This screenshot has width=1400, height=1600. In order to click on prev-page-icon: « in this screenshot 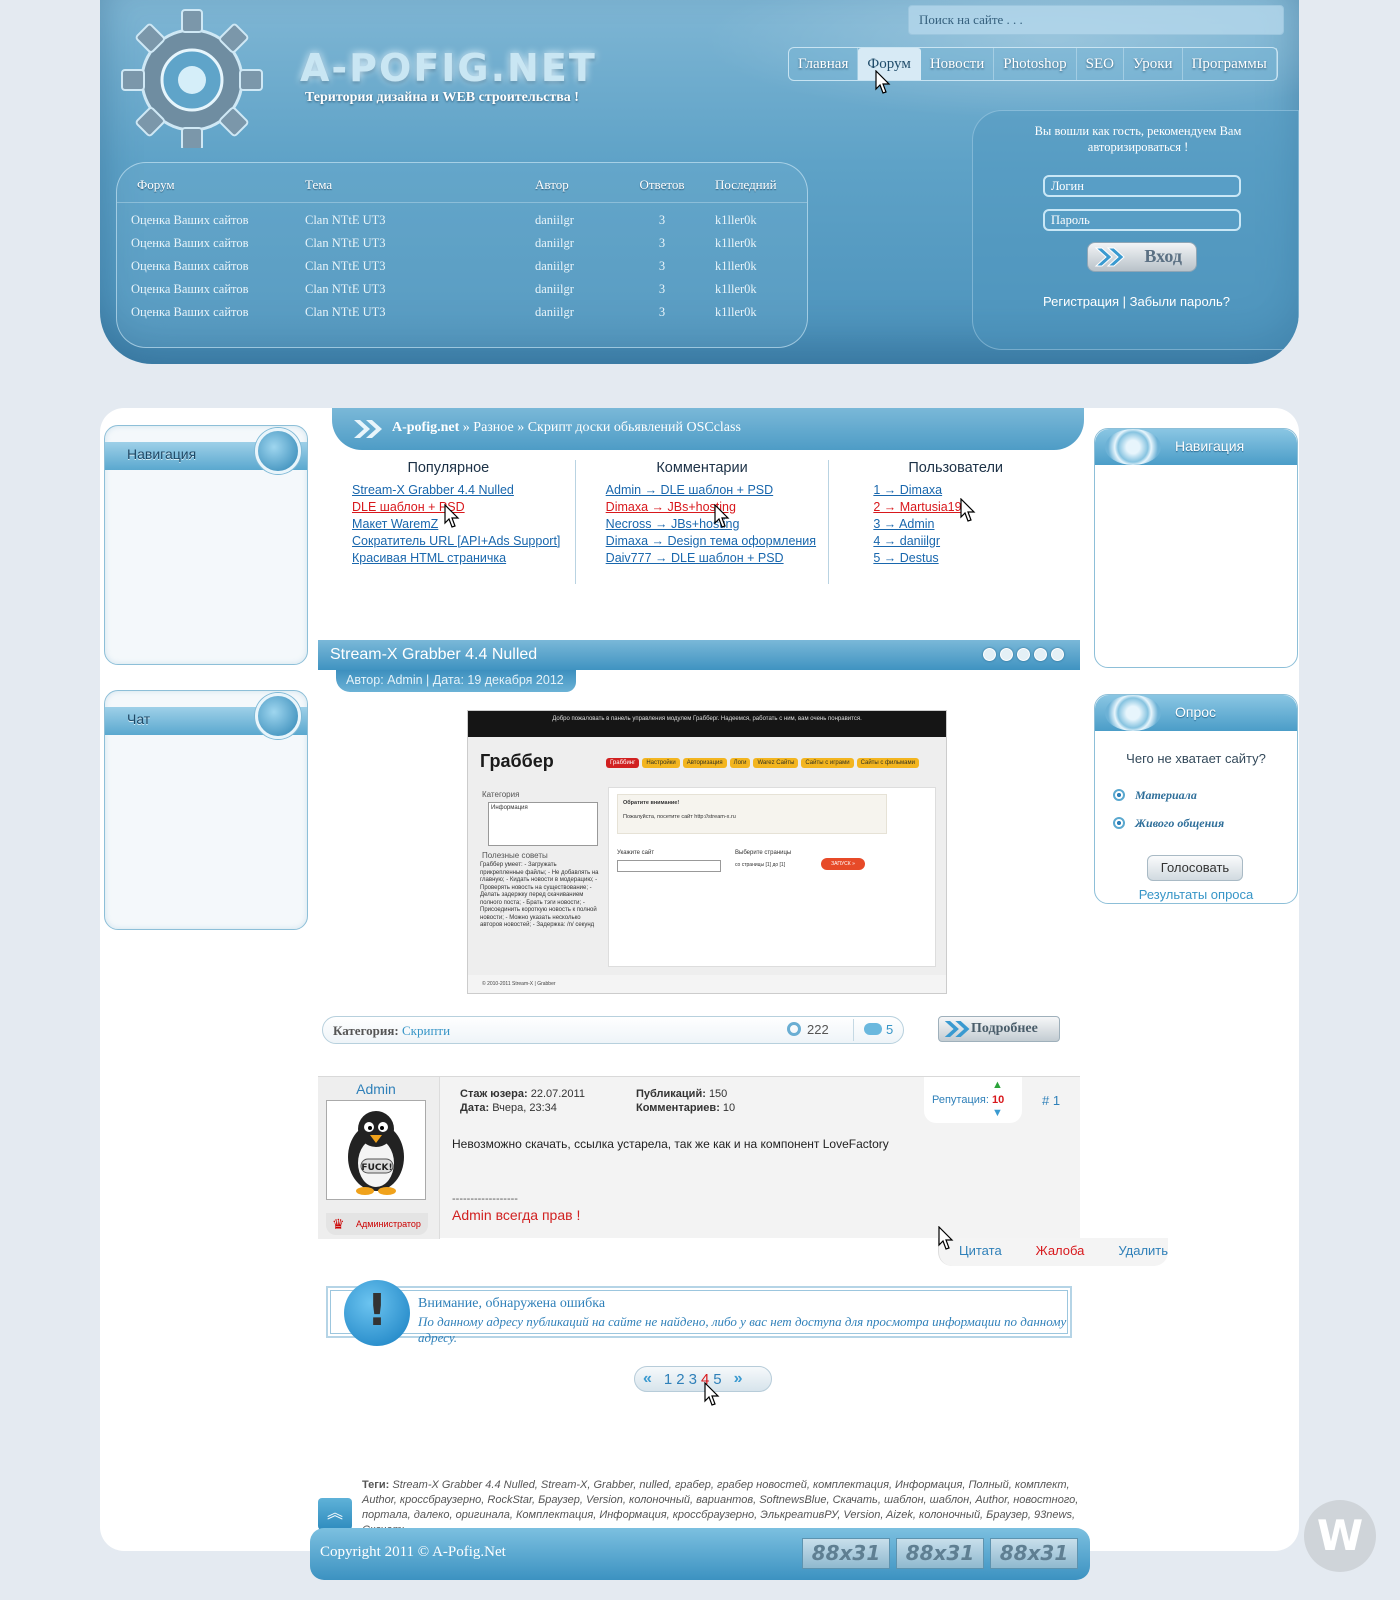, I will do `click(647, 1379)`.